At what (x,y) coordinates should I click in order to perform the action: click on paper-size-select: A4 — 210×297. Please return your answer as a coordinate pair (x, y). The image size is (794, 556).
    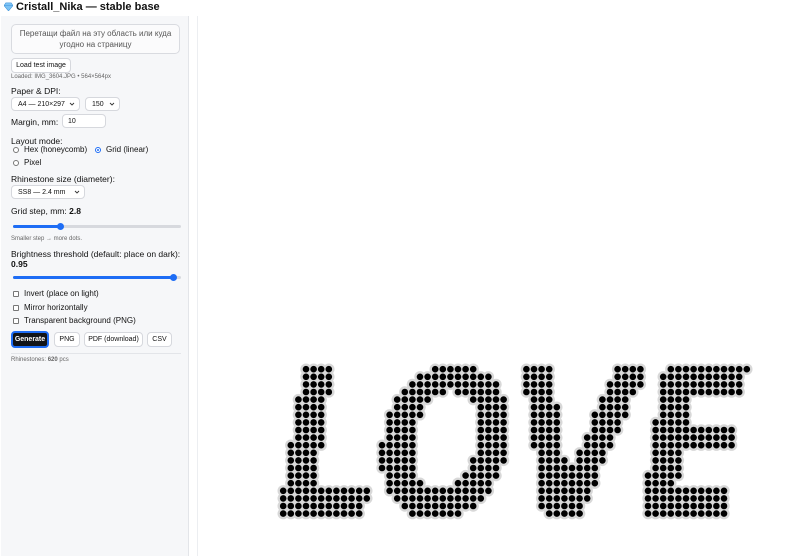
    Looking at the image, I should click on (45, 104).